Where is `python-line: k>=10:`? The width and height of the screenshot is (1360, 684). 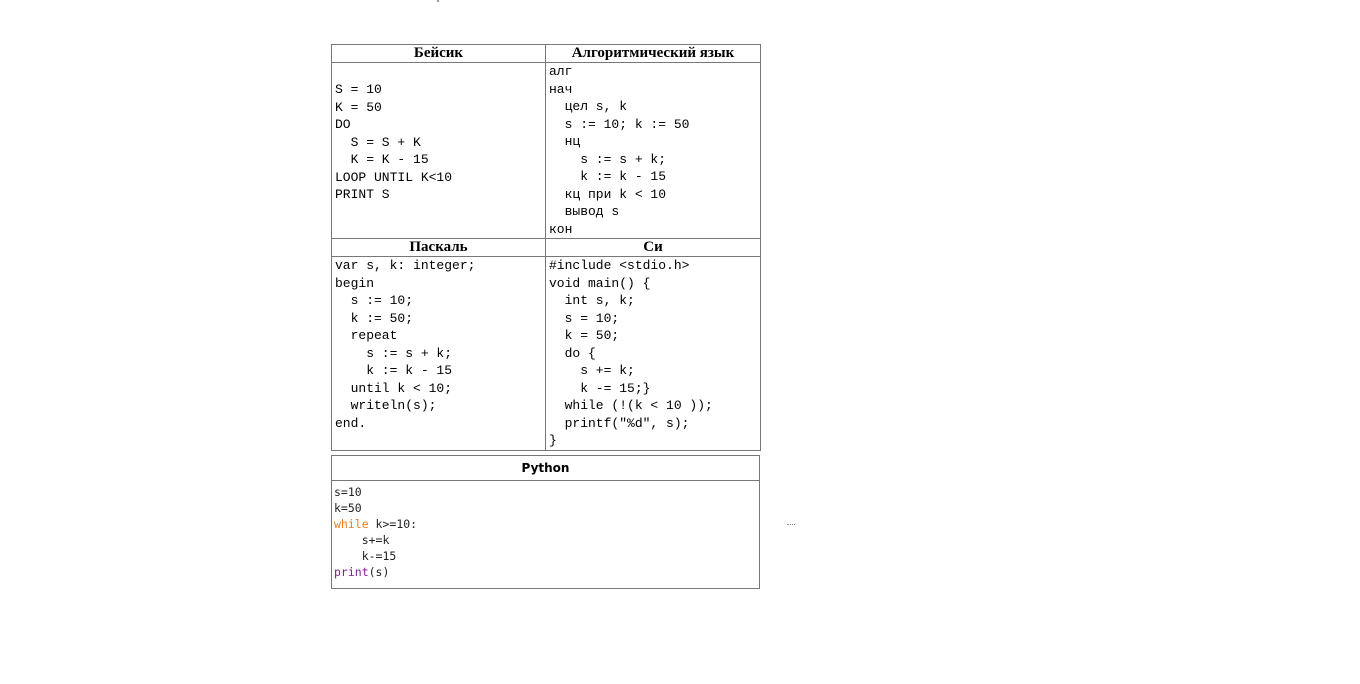
python-line: k>=10: is located at coordinates (393, 524).